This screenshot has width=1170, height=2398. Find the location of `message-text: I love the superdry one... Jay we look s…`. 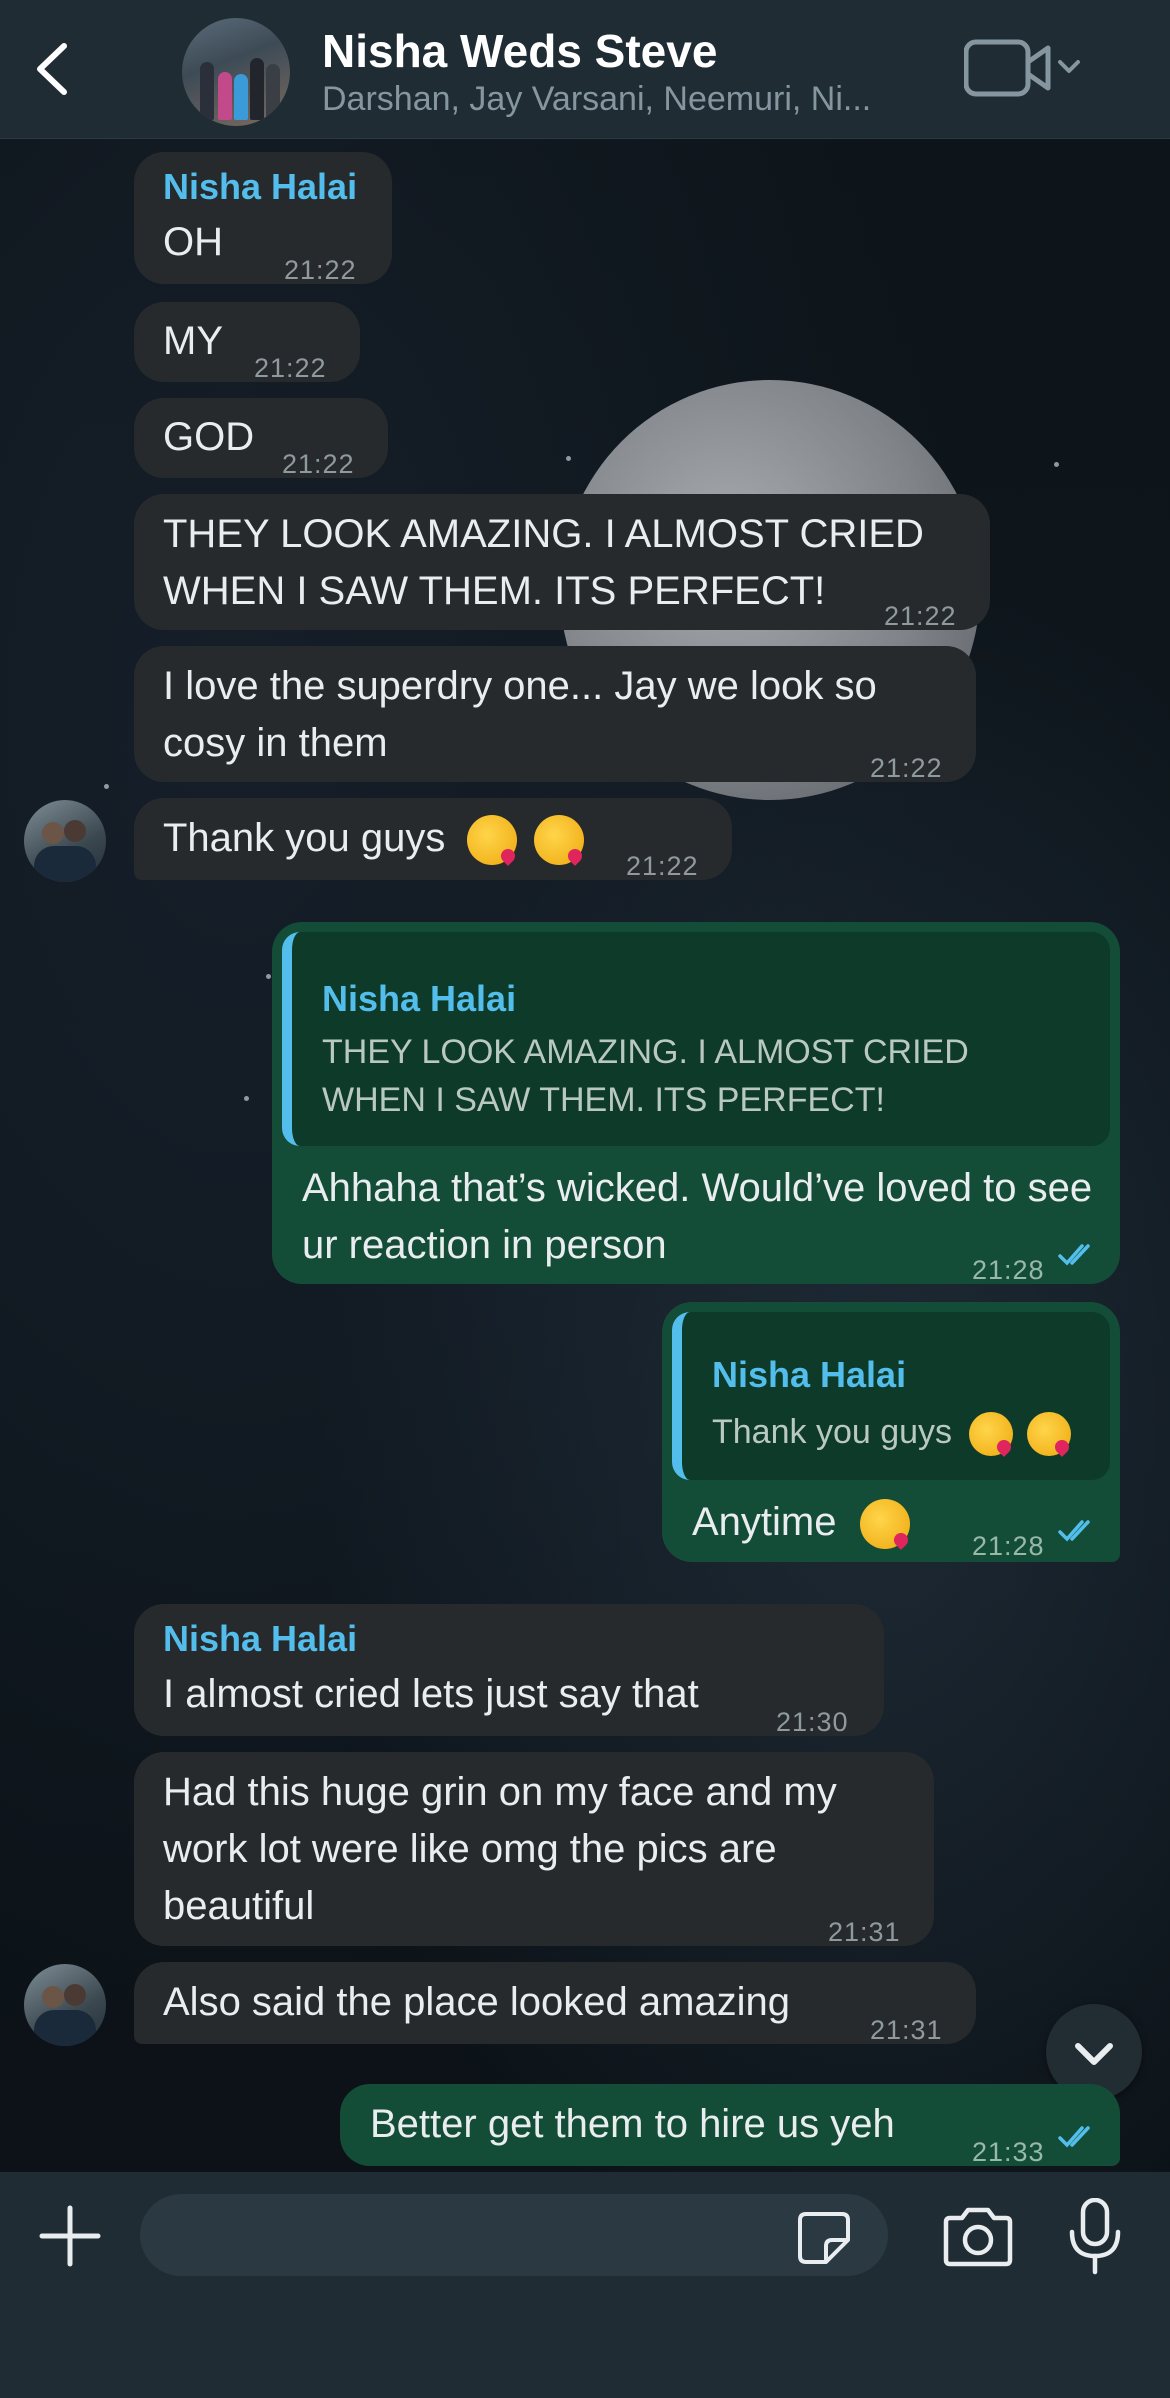

message-text: I love the superdry one... Jay we look s… is located at coordinates (520, 714).